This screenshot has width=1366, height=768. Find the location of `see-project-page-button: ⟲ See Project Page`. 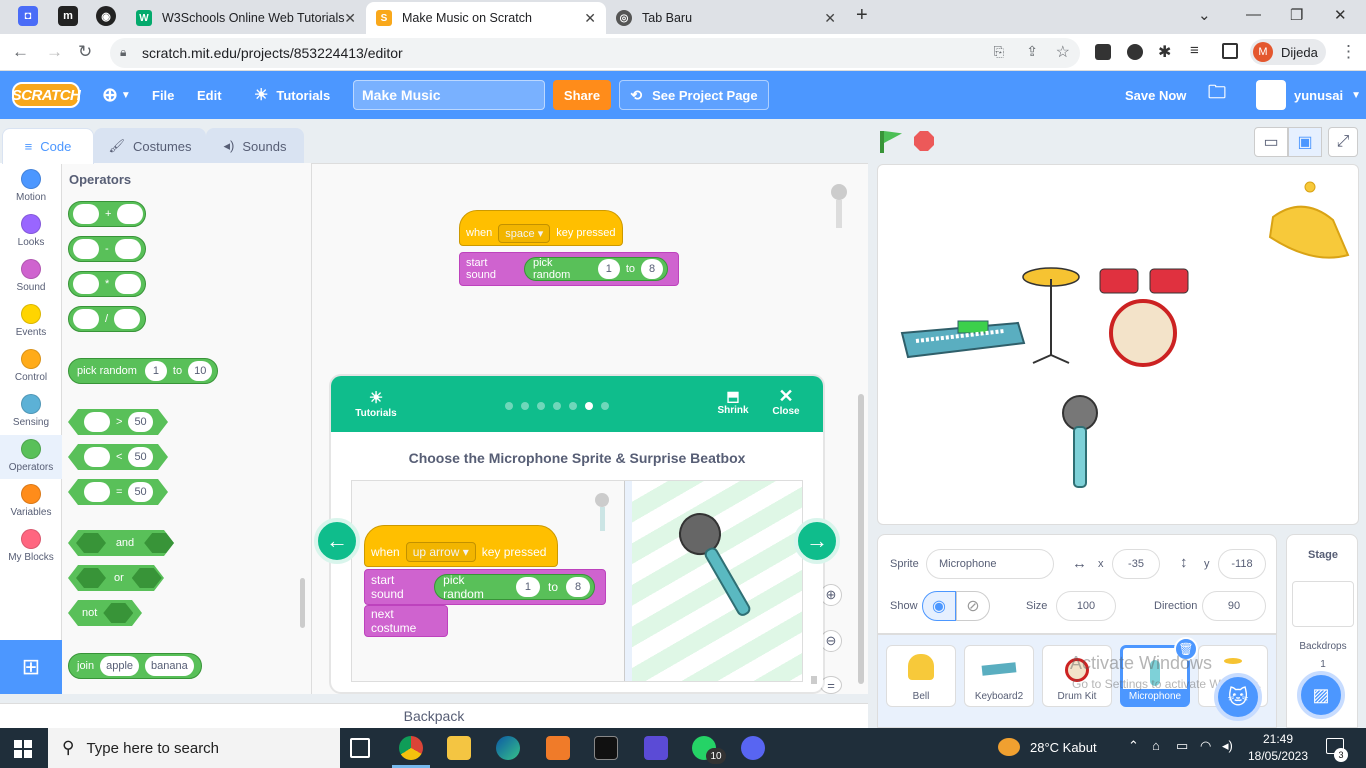

see-project-page-button: ⟲ See Project Page is located at coordinates (694, 95).